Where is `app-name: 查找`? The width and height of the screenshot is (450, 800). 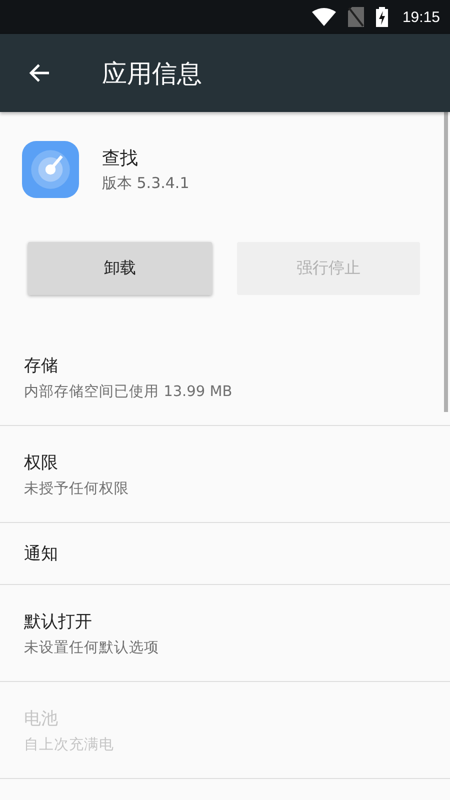 app-name: 查找 is located at coordinates (120, 158).